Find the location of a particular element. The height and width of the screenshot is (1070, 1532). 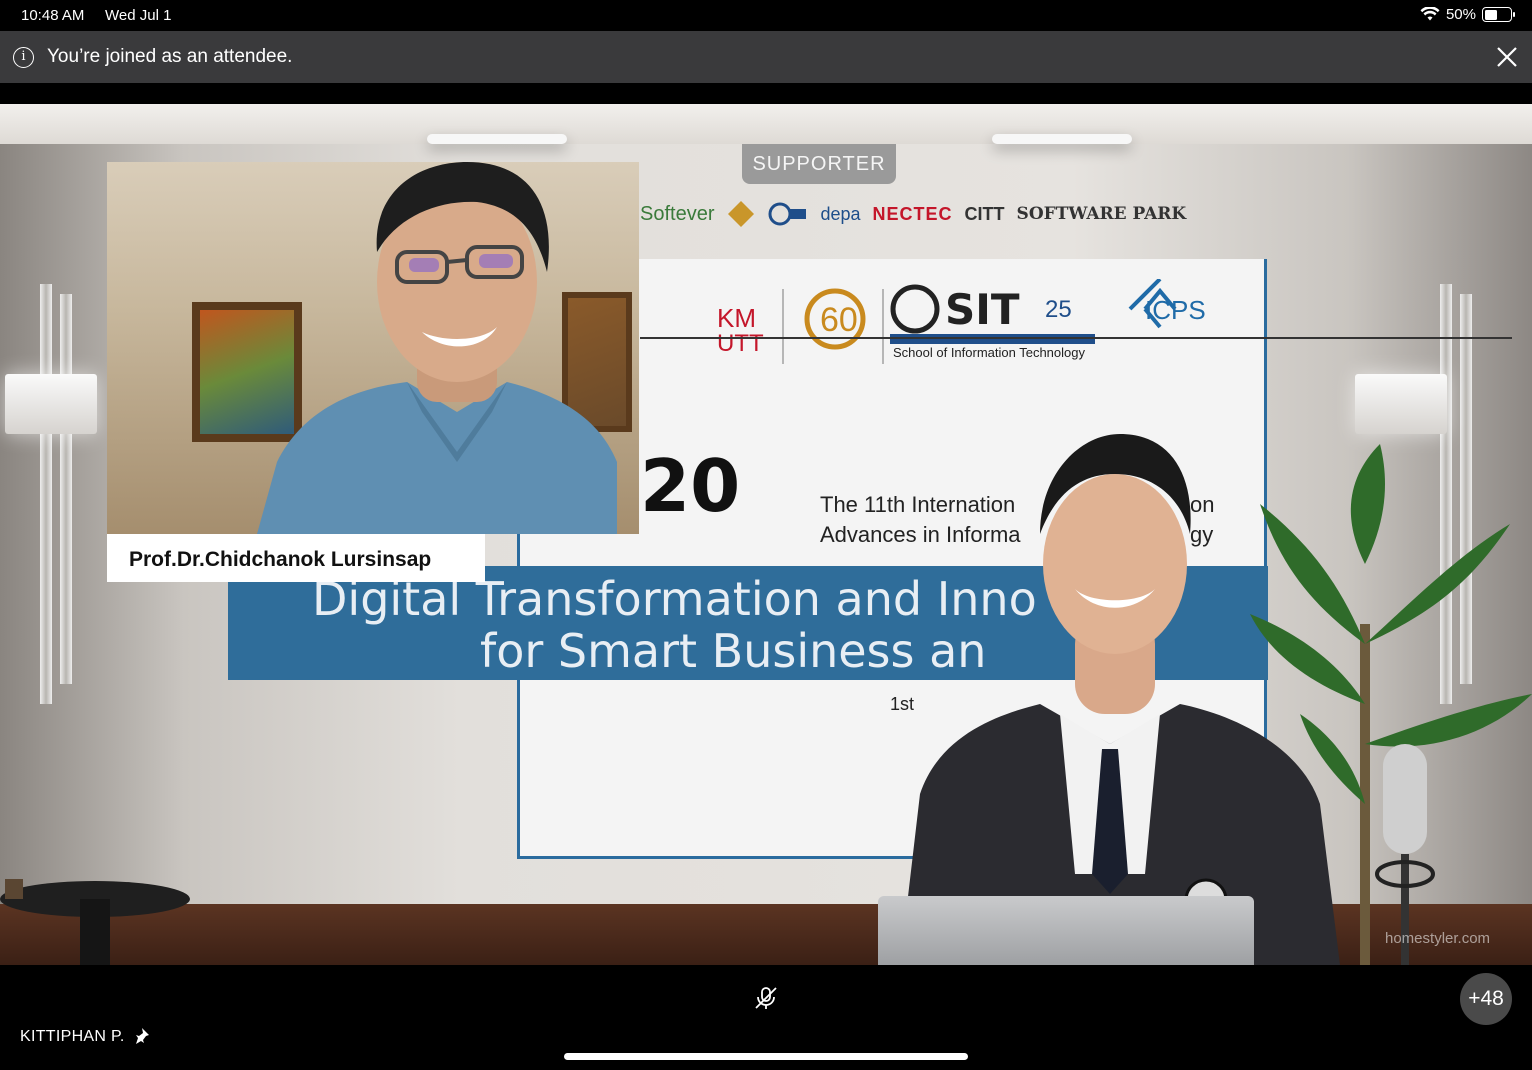

svg-text: KM is located at coordinates (736, 318).